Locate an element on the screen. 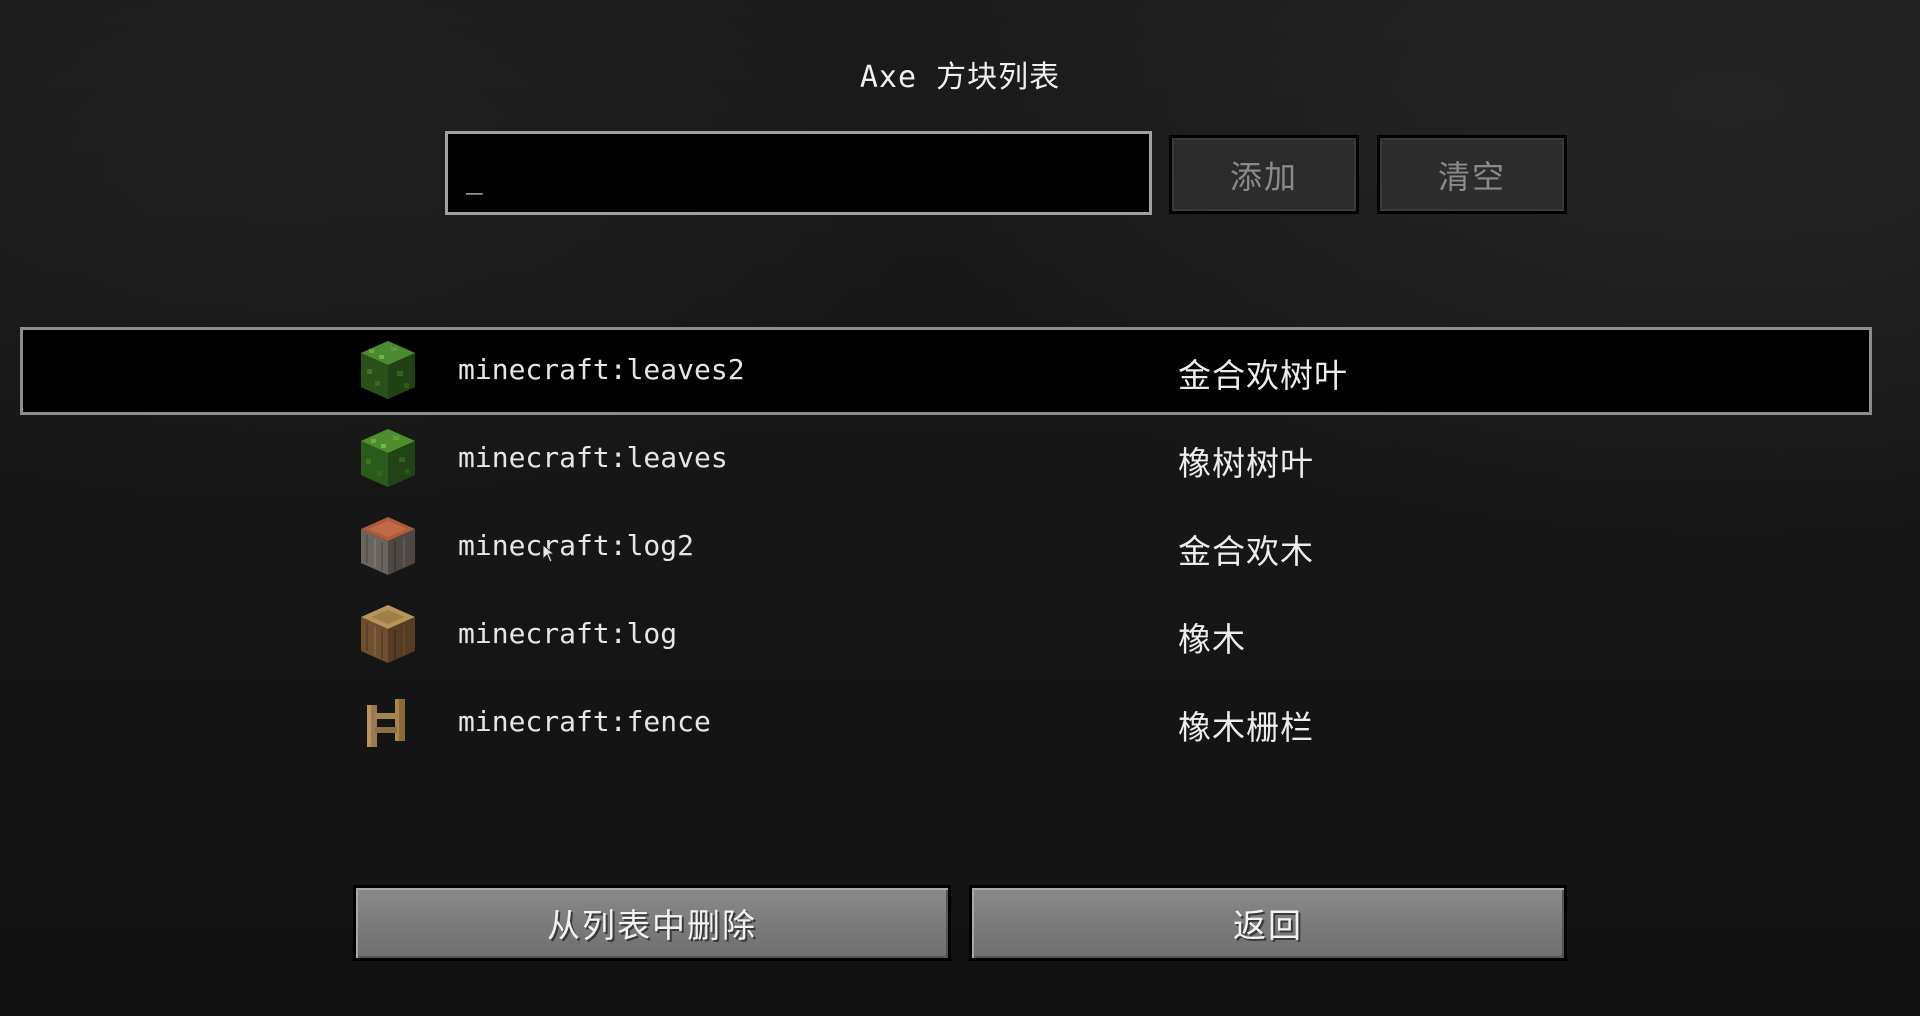  list-item: minecraft:log2 金合欢木 is located at coordinates (946, 547).